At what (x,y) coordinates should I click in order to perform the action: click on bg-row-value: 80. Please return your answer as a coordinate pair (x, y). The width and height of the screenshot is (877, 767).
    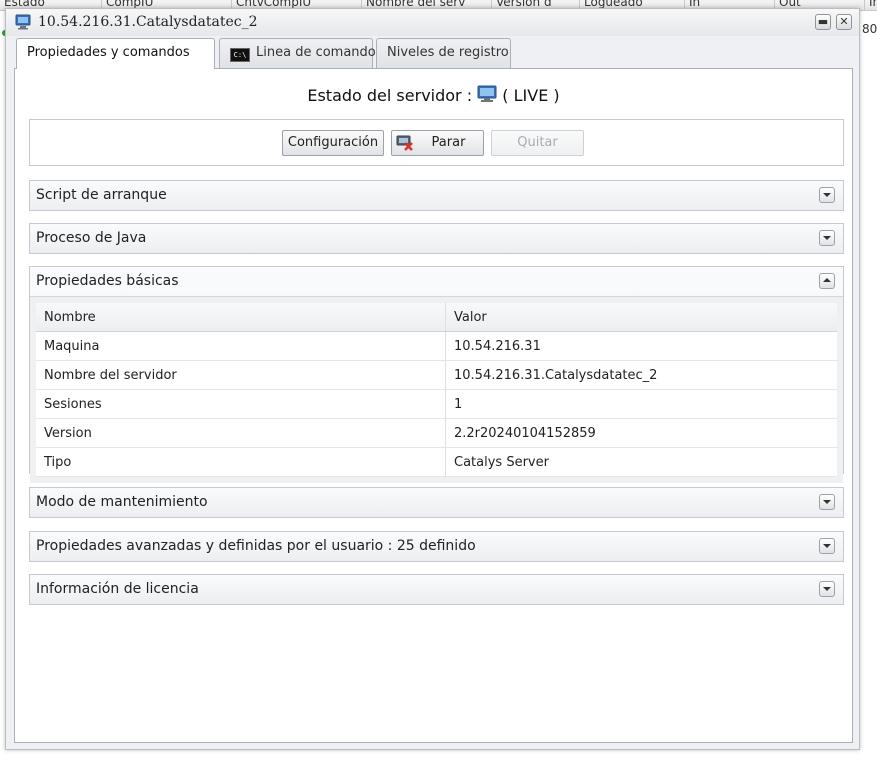
    Looking at the image, I should click on (869, 29).